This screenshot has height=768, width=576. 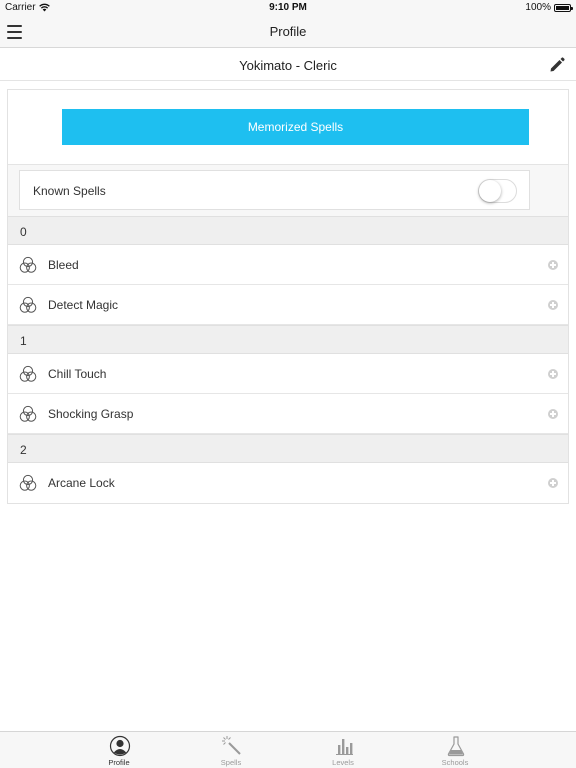 I want to click on spell-name: Chill Touch, so click(x=77, y=374).